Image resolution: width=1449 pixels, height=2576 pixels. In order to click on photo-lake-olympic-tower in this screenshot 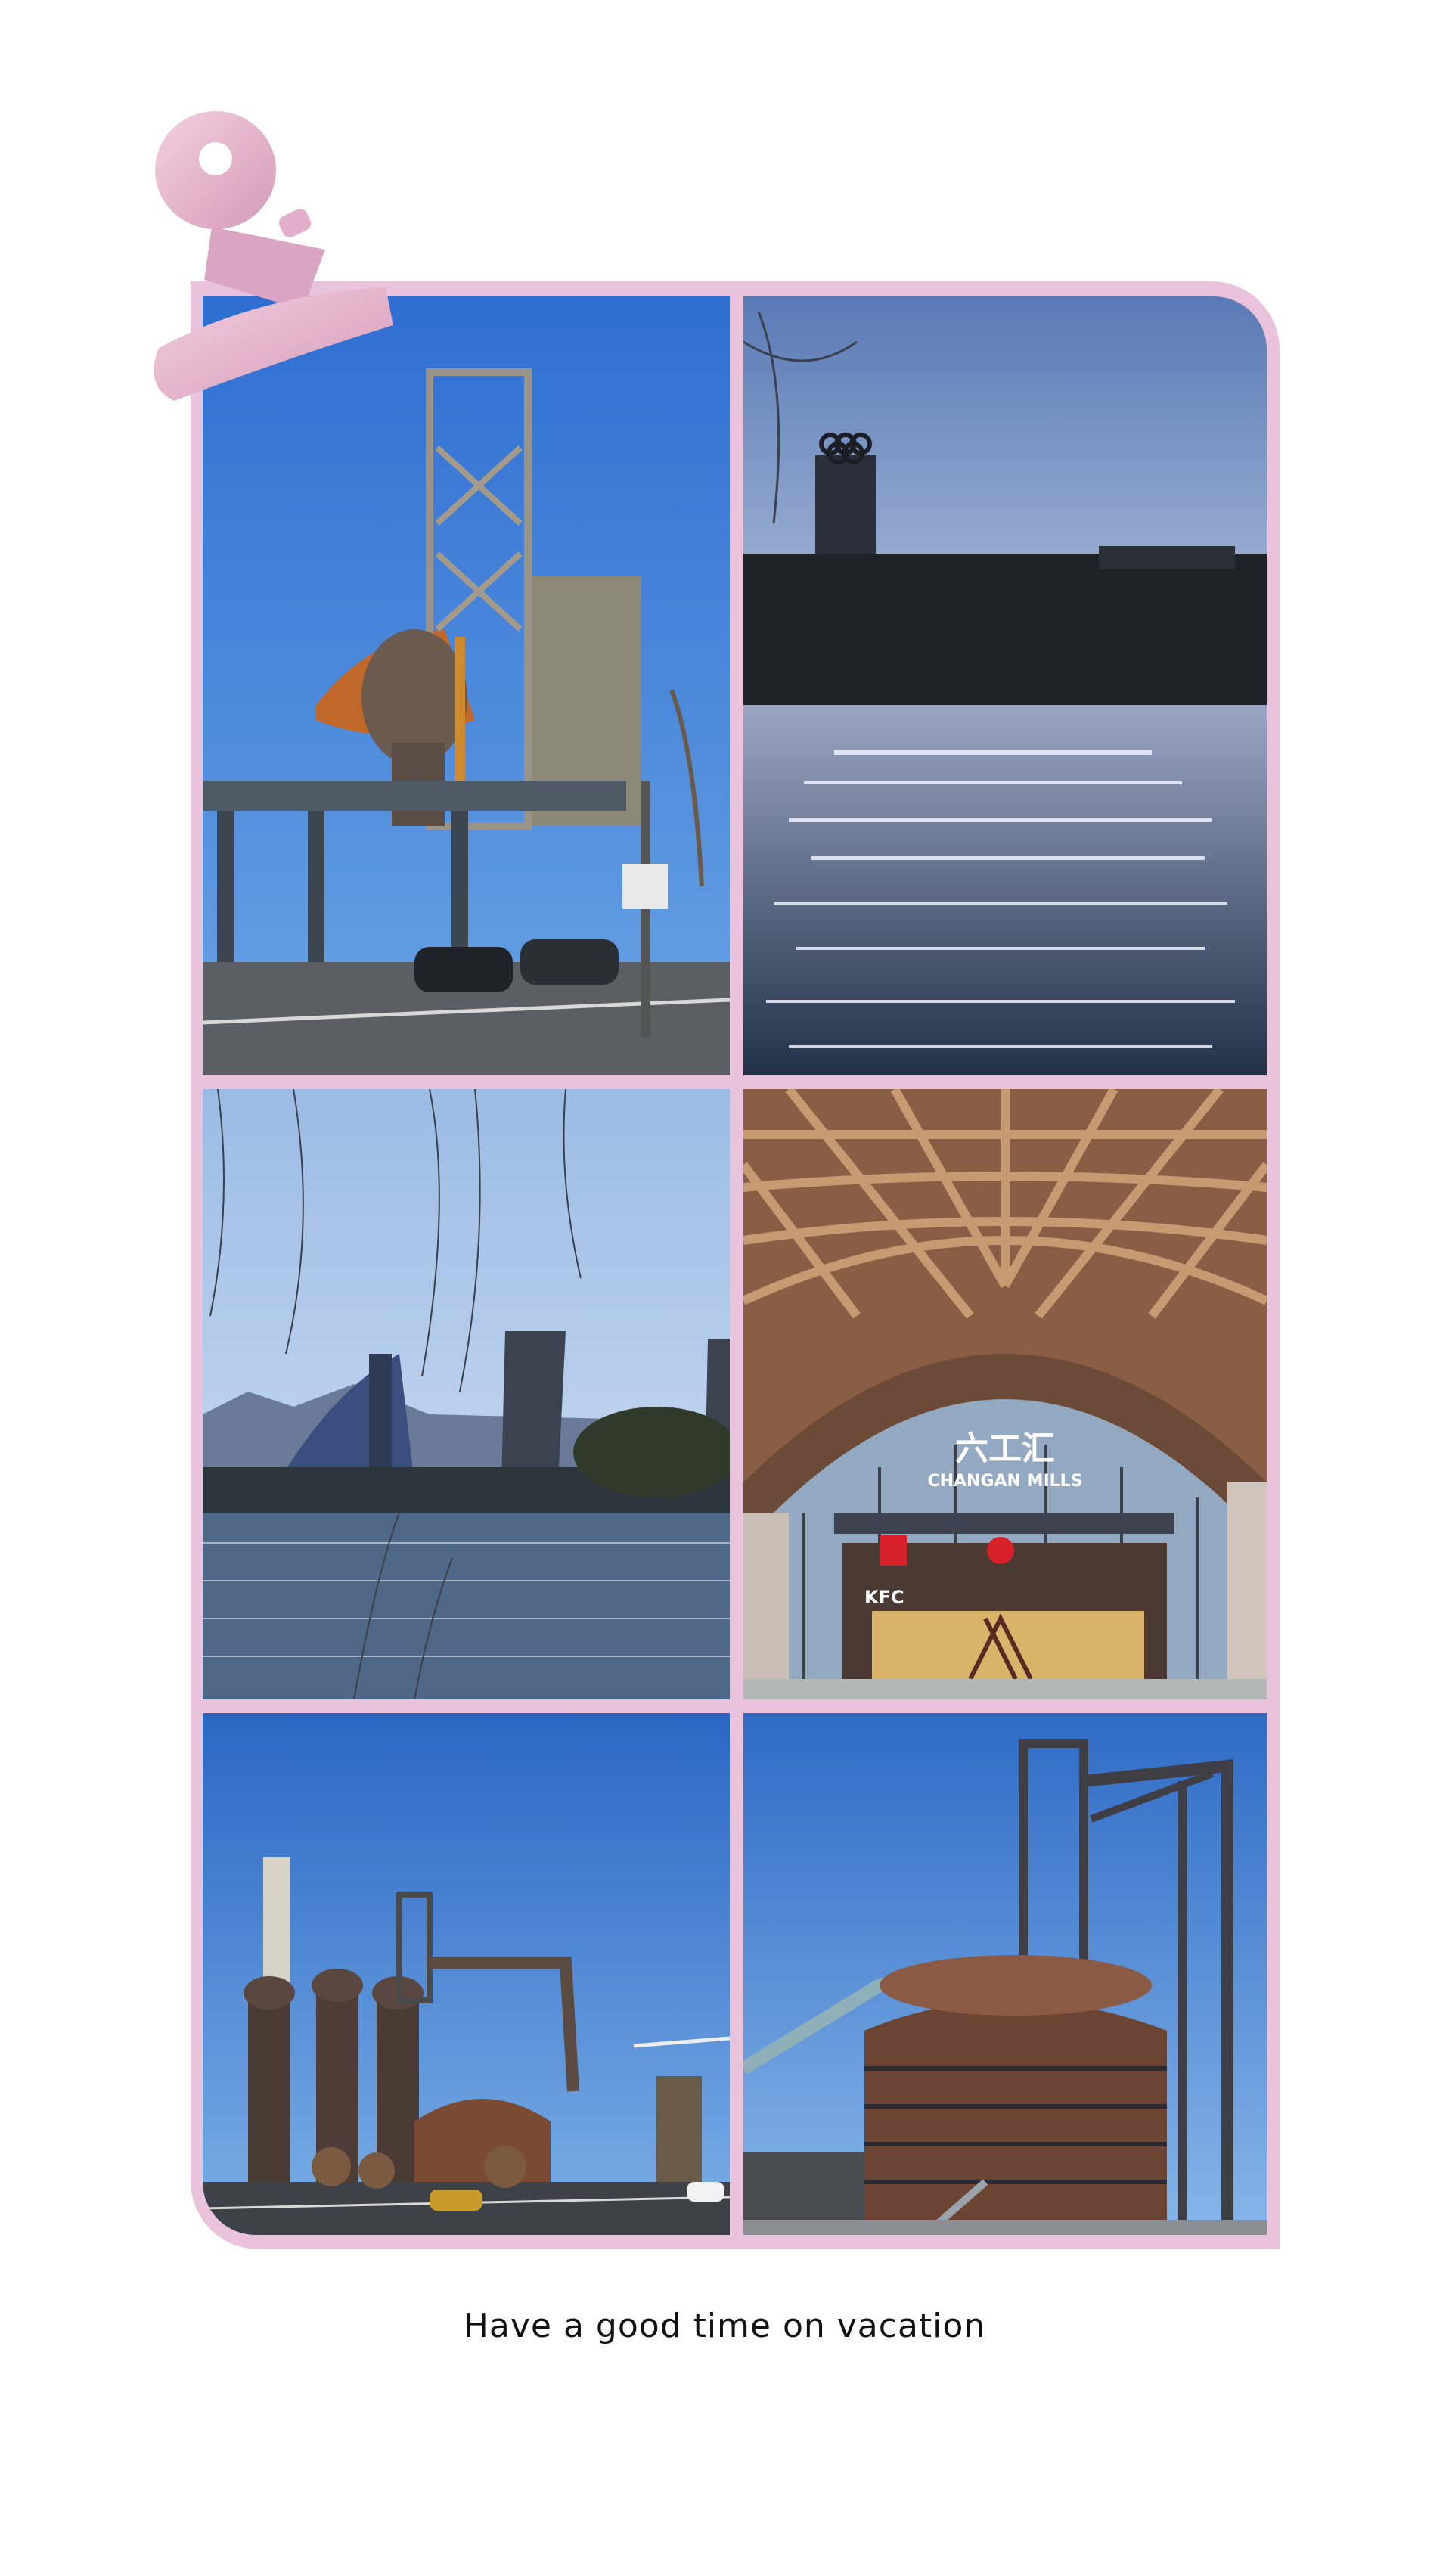, I will do `click(1005, 685)`.